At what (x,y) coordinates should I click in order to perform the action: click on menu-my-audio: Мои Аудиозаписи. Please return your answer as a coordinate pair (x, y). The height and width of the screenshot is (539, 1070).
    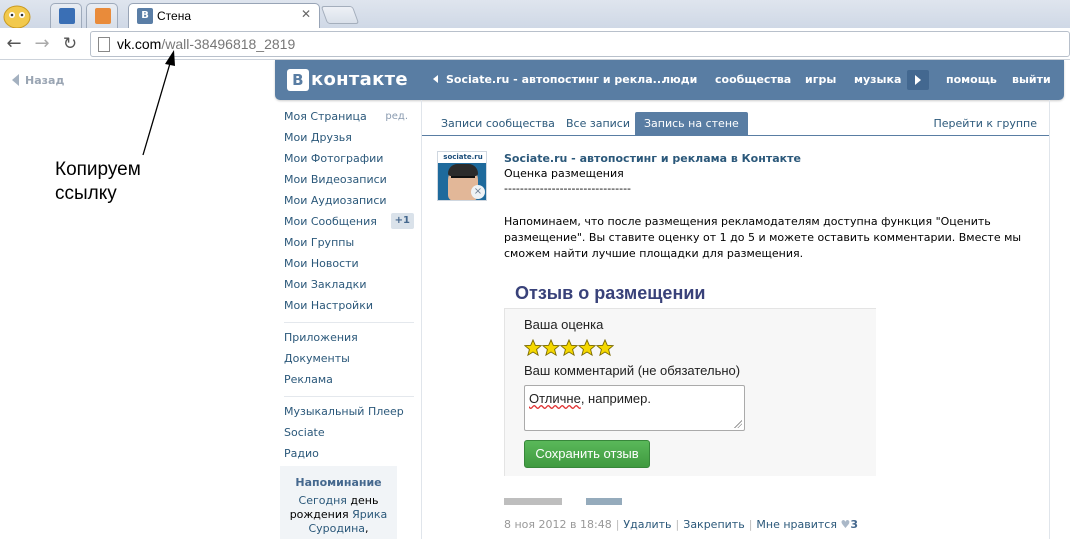
    Looking at the image, I should click on (349, 204).